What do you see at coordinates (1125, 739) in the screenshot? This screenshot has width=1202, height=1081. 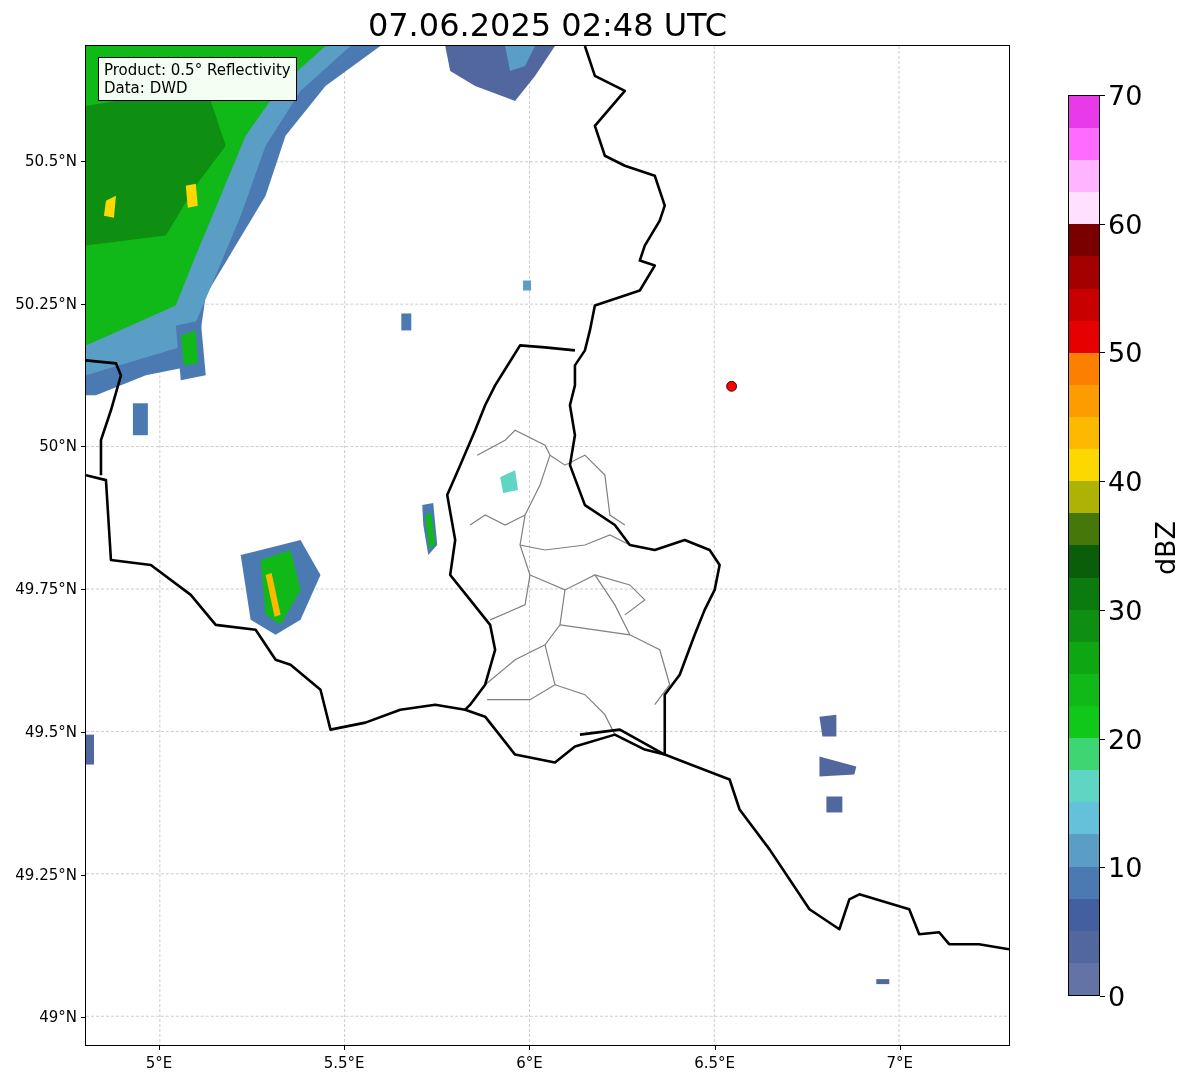 I see `colorbar-tick-label: 20` at bounding box center [1125, 739].